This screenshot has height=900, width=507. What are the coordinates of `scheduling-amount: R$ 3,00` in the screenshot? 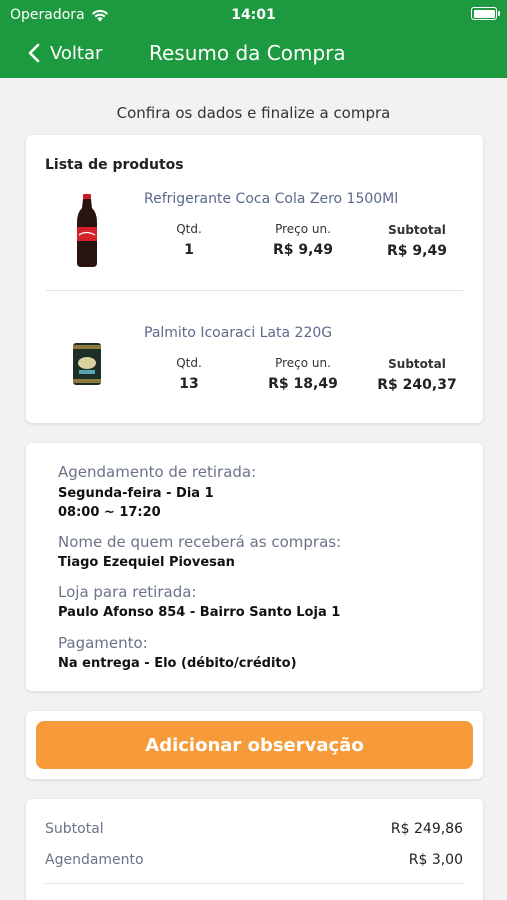 It's located at (435, 860).